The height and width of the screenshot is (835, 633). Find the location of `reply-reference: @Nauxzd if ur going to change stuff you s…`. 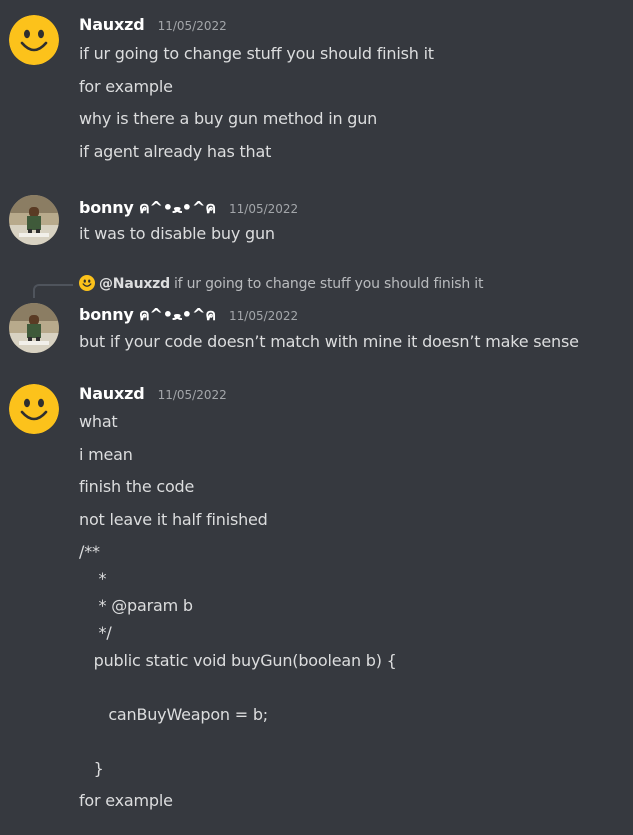

reply-reference: @Nauxzd if ur going to change stuff you s… is located at coordinates (281, 285).